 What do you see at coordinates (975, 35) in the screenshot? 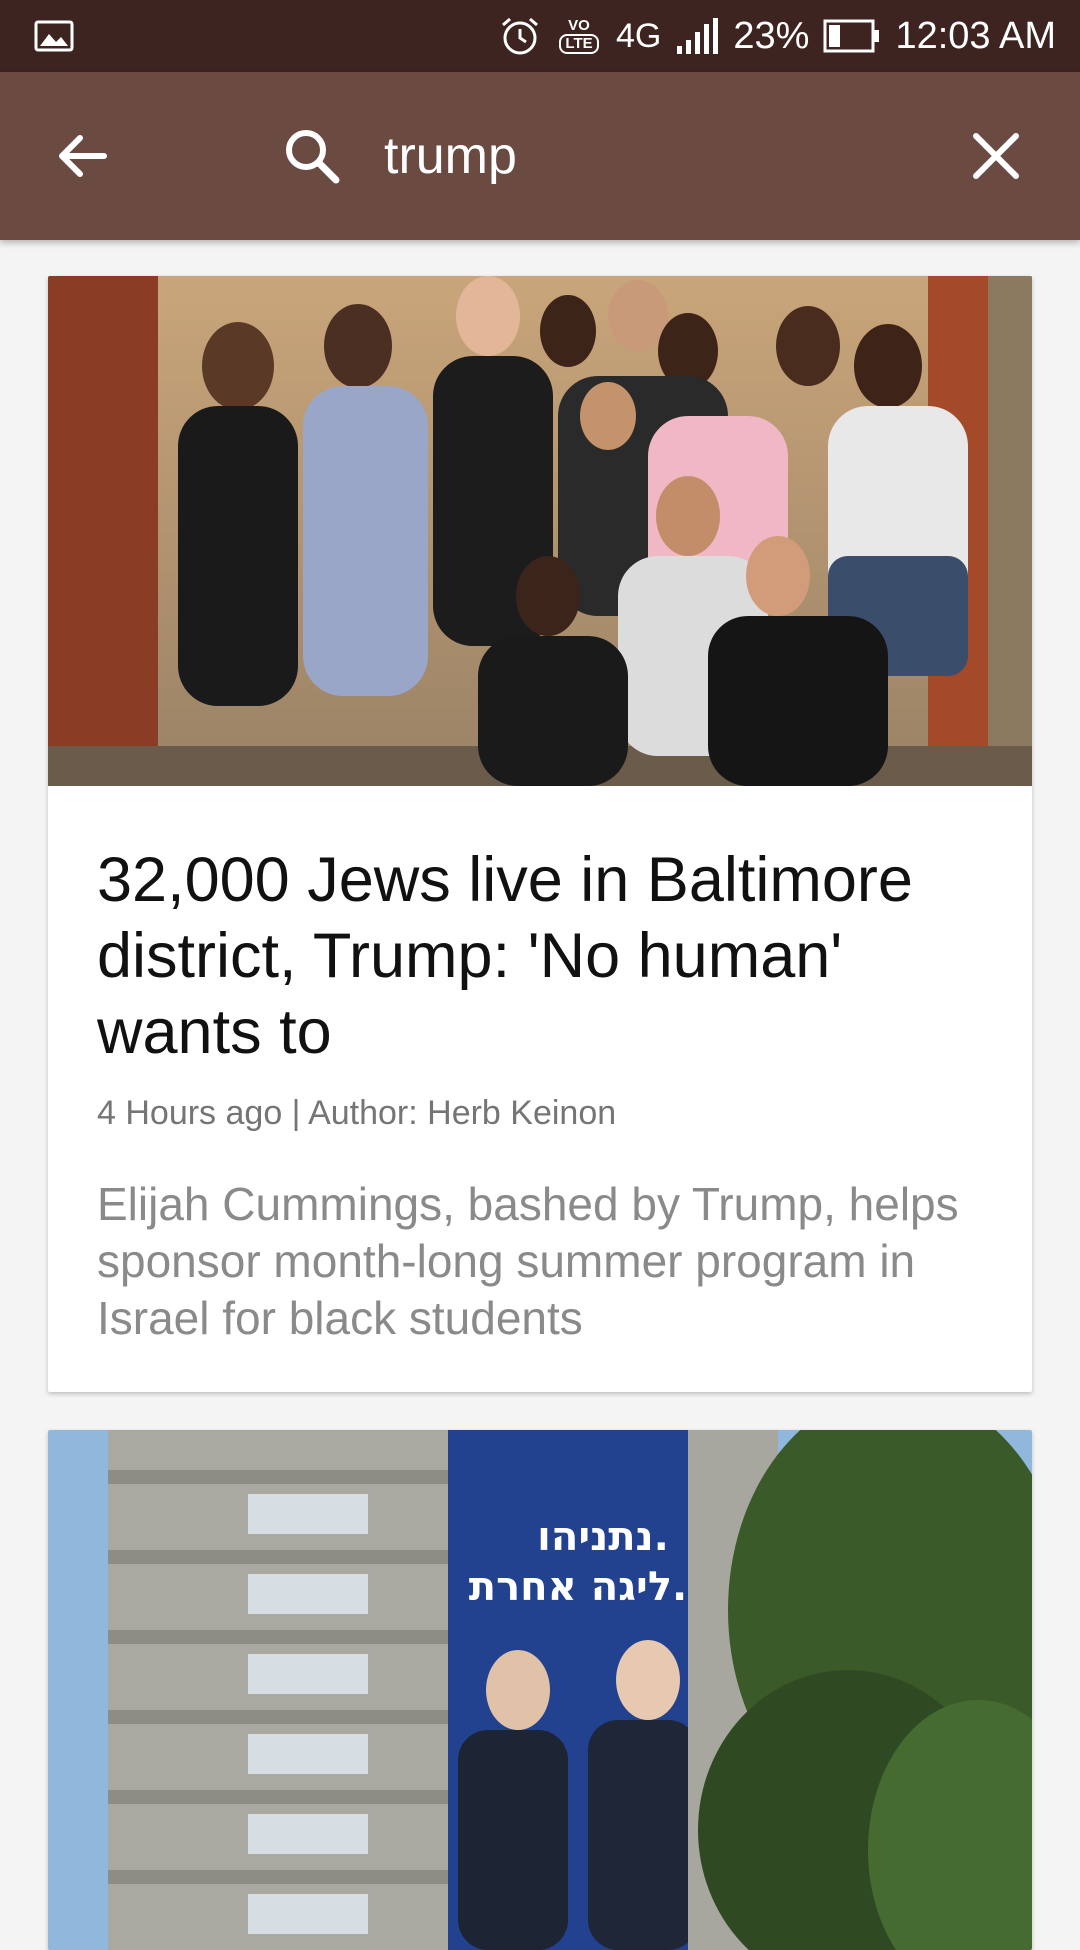
I see `clock: 12:03 AM` at bounding box center [975, 35].